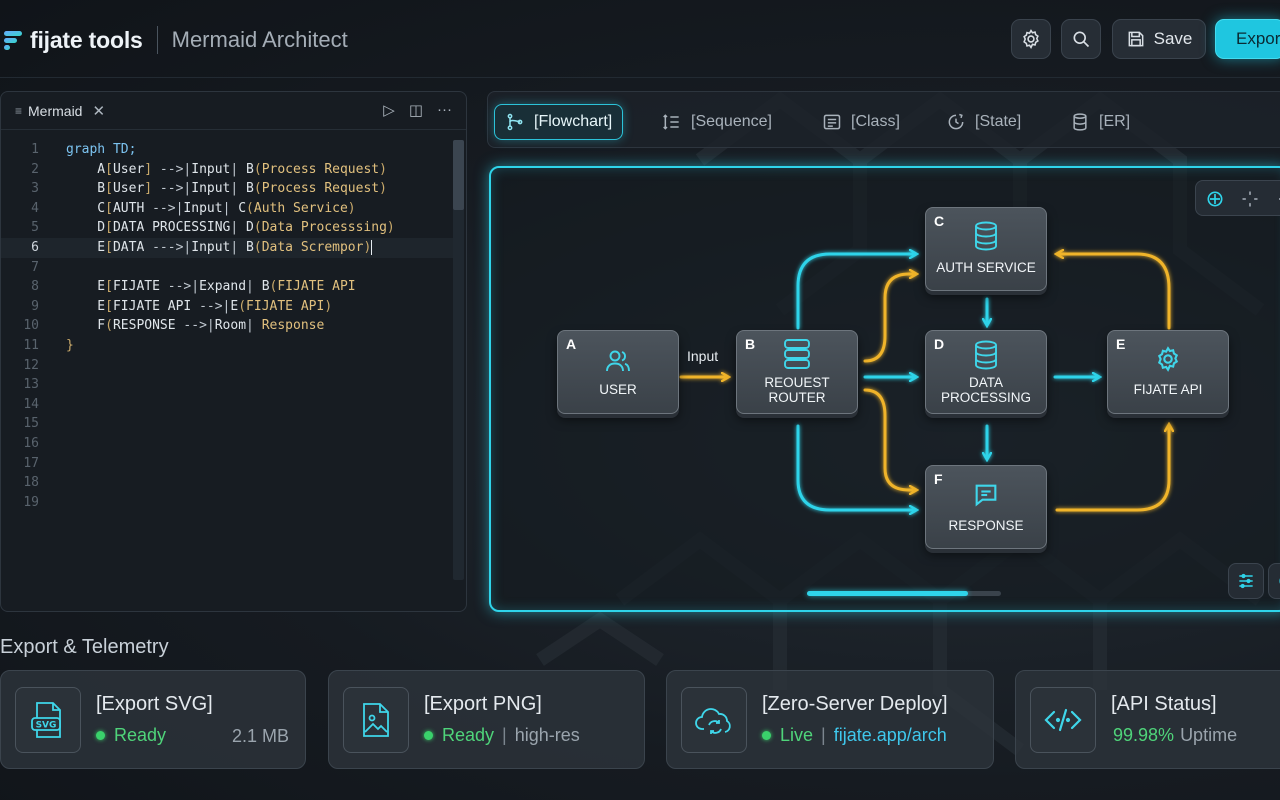 This screenshot has height=800, width=1280. I want to click on node-request-router: B REOUEST ROUTER, so click(797, 372).